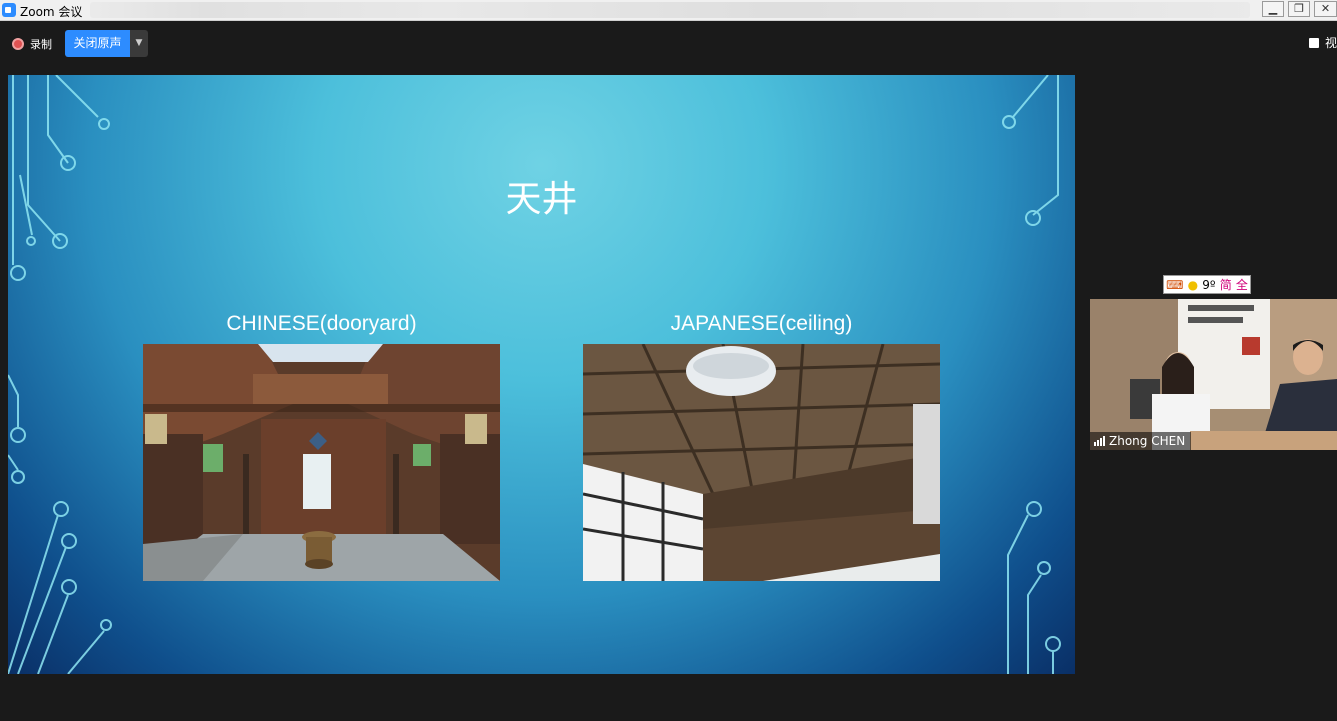 Image resolution: width=1337 pixels, height=721 pixels. Describe the element at coordinates (321, 462) in the screenshot. I see `chinese-courtyard-photo` at that location.